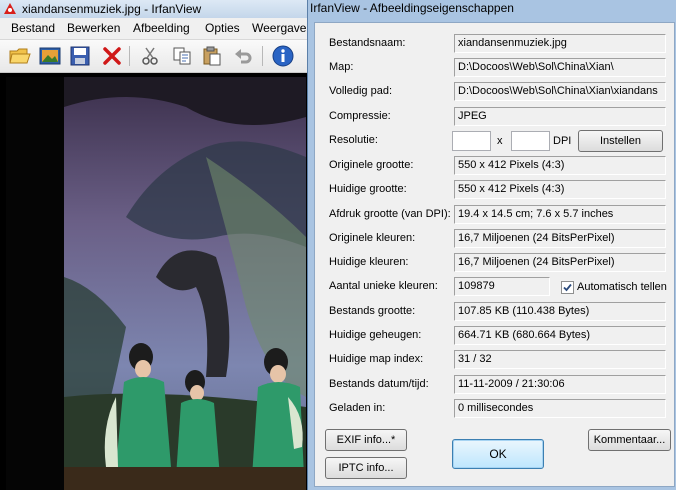  I want to click on menu-afbeelding: Afbeelding, so click(161, 28).